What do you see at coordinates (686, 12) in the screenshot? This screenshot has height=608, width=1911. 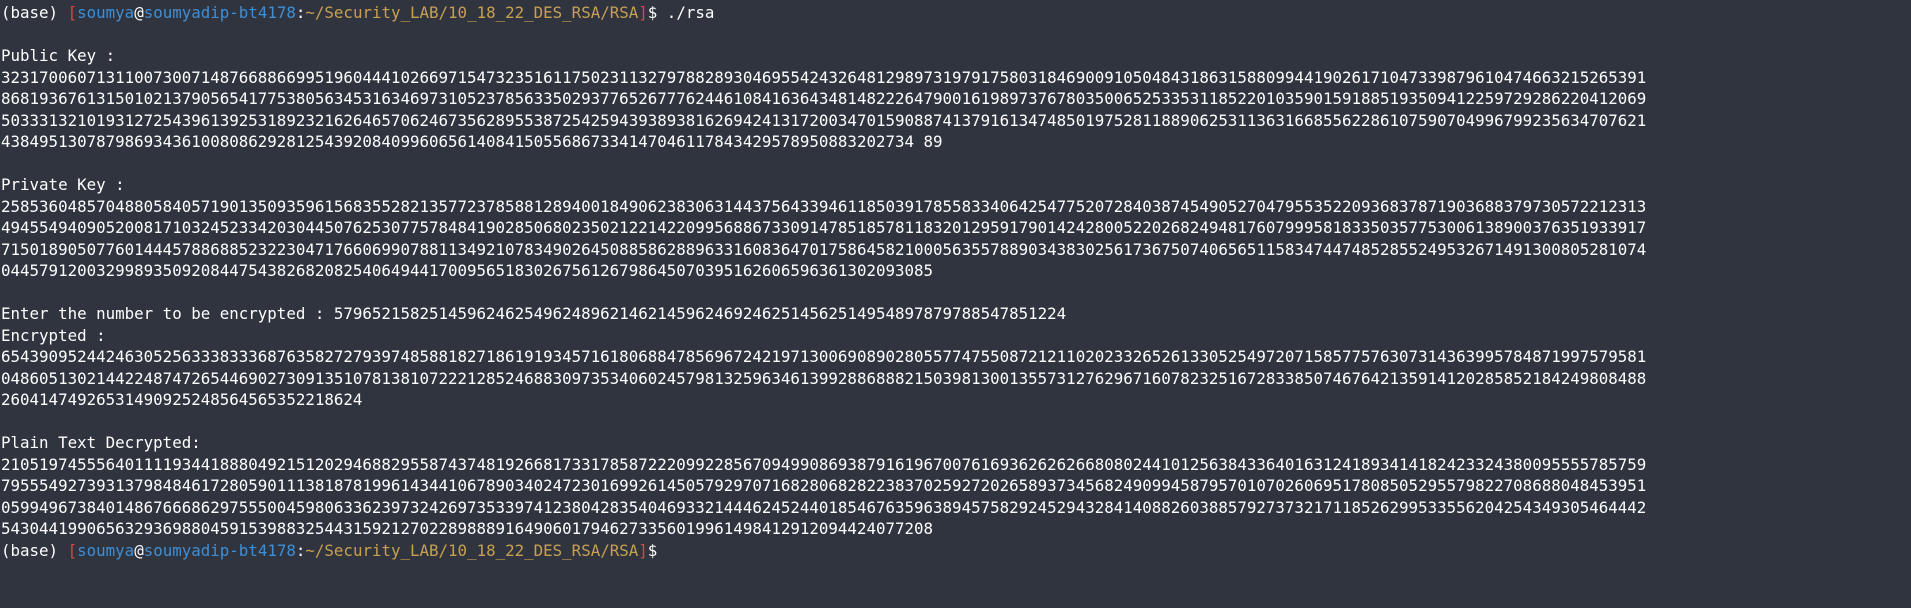 I see `command-text: ./rsa` at bounding box center [686, 12].